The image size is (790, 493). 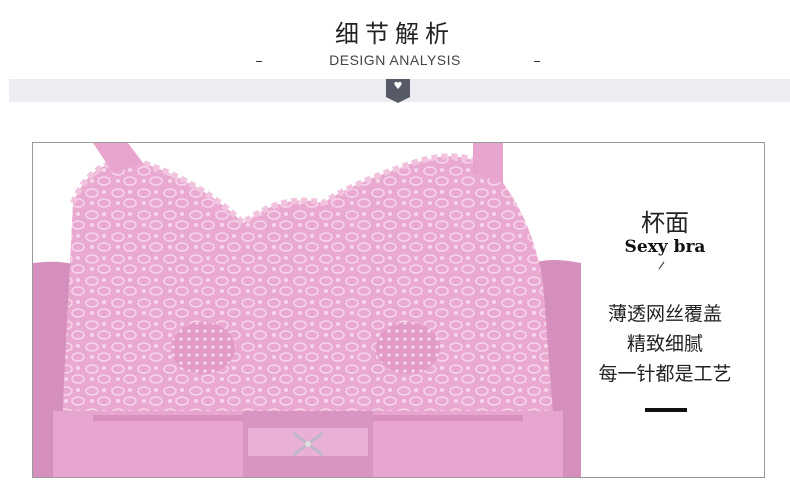 What do you see at coordinates (661, 265) in the screenshot?
I see `accent-tick` at bounding box center [661, 265].